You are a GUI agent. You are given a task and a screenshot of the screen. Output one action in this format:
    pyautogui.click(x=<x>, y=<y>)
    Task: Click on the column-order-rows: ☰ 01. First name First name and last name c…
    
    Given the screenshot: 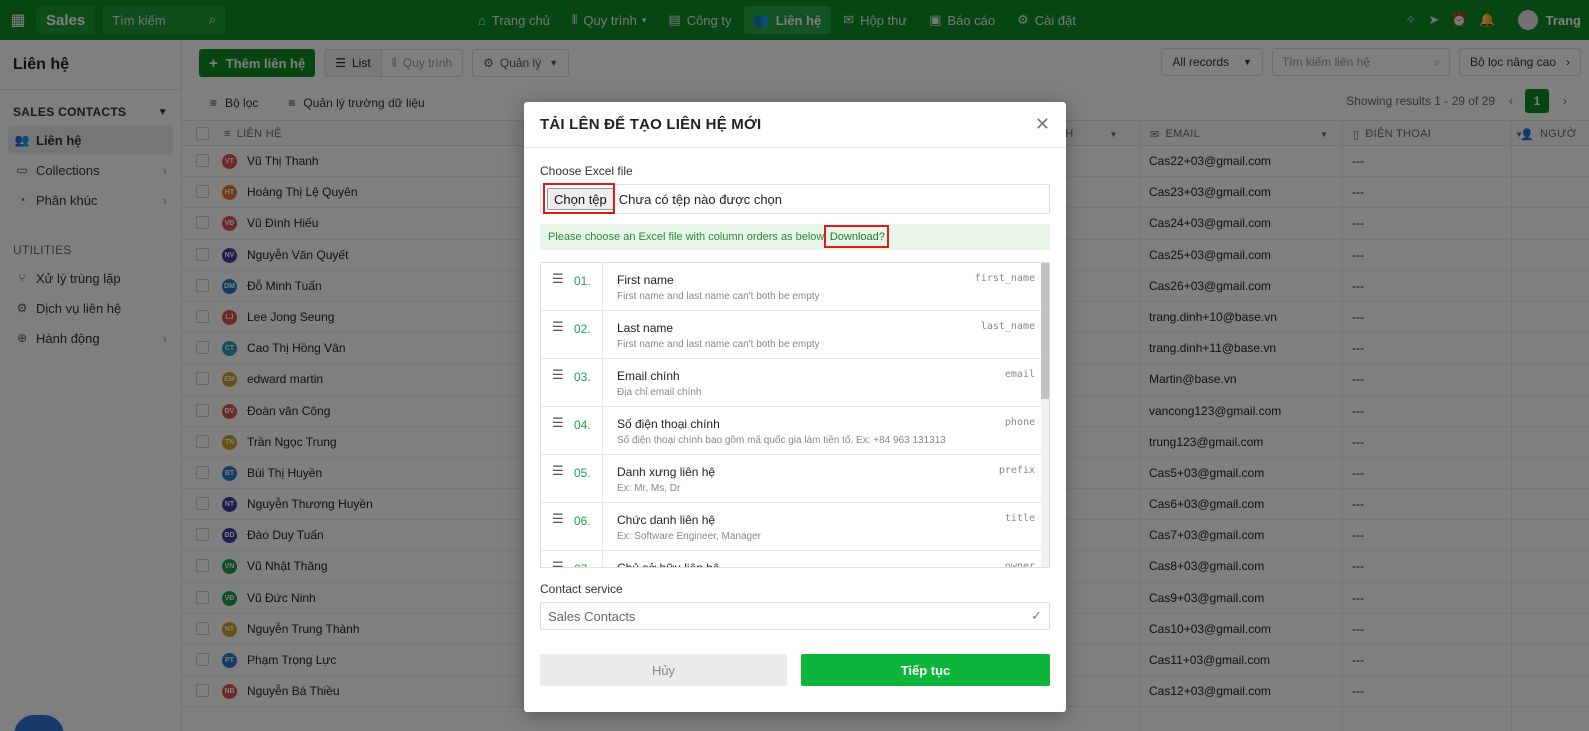 What is the action you would take?
    pyautogui.click(x=795, y=415)
    